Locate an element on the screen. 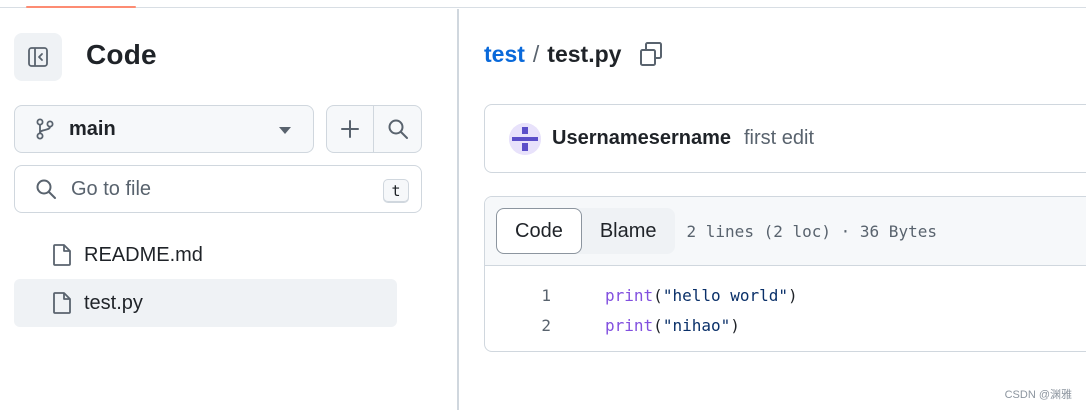  watermark: CSDN @渊雅 is located at coordinates (1038, 395).